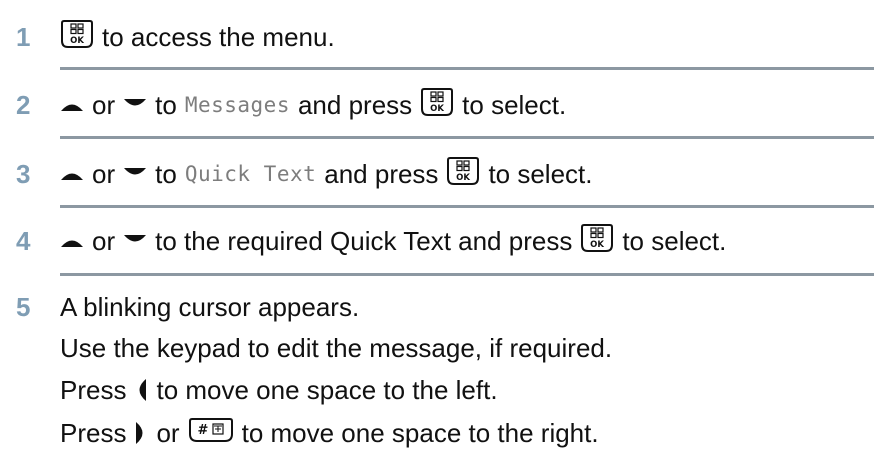  I want to click on hash-key-label: #, so click(202, 430).